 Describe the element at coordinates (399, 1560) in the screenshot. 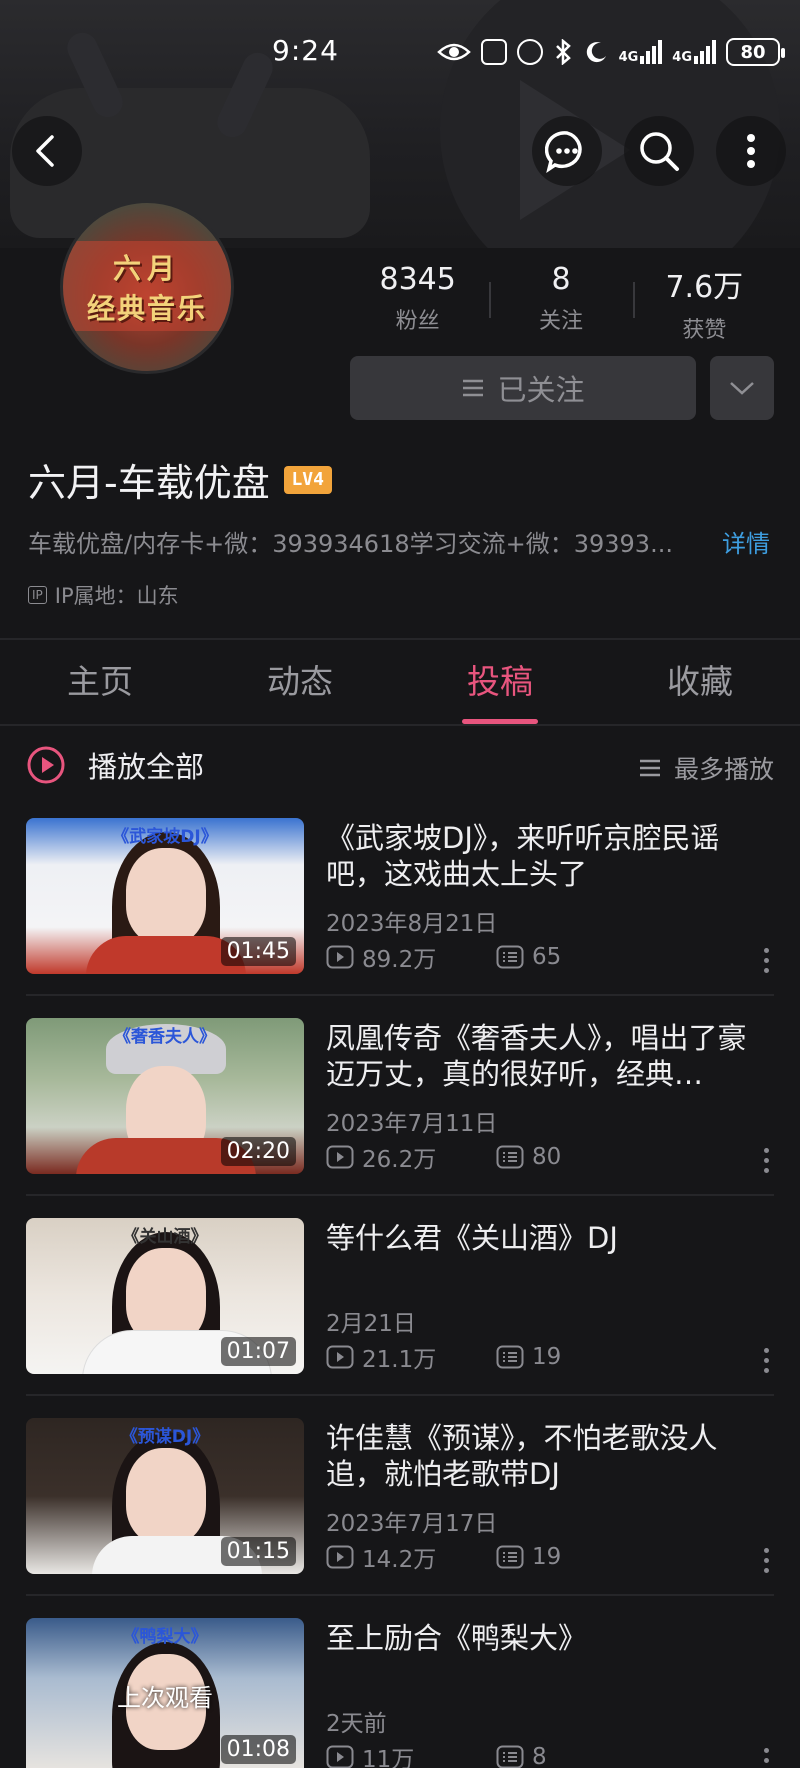

I see `play-count: 14.2万` at that location.